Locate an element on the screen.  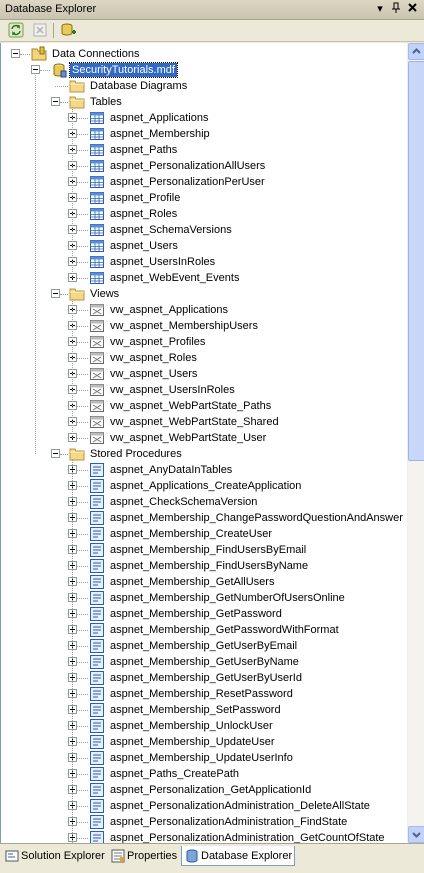
scroll-up-button is located at coordinates (416, 51).